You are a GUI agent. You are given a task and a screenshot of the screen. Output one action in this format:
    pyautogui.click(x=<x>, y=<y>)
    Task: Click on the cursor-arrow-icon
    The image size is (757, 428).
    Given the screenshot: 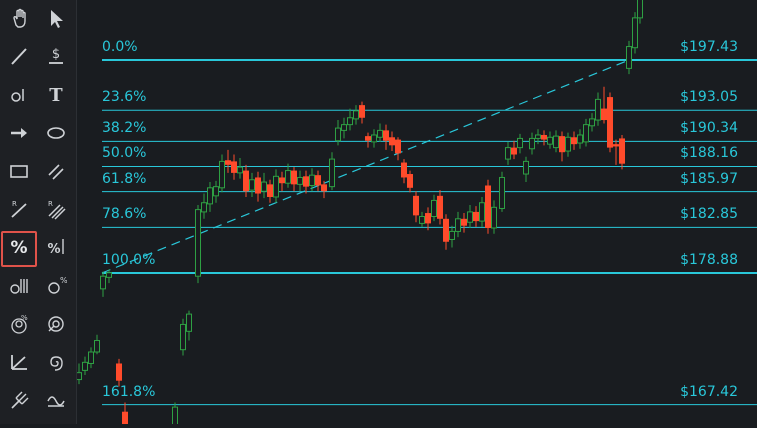 What is the action you would take?
    pyautogui.click(x=56, y=20)
    